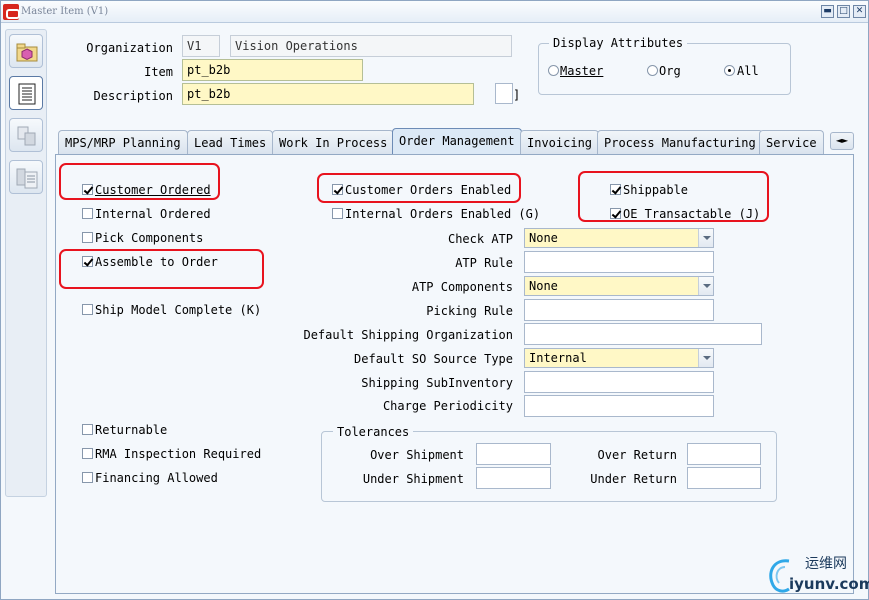 Image resolution: width=869 pixels, height=600 pixels. What do you see at coordinates (373, 432) in the screenshot?
I see `tolerances-title: Tolerances` at bounding box center [373, 432].